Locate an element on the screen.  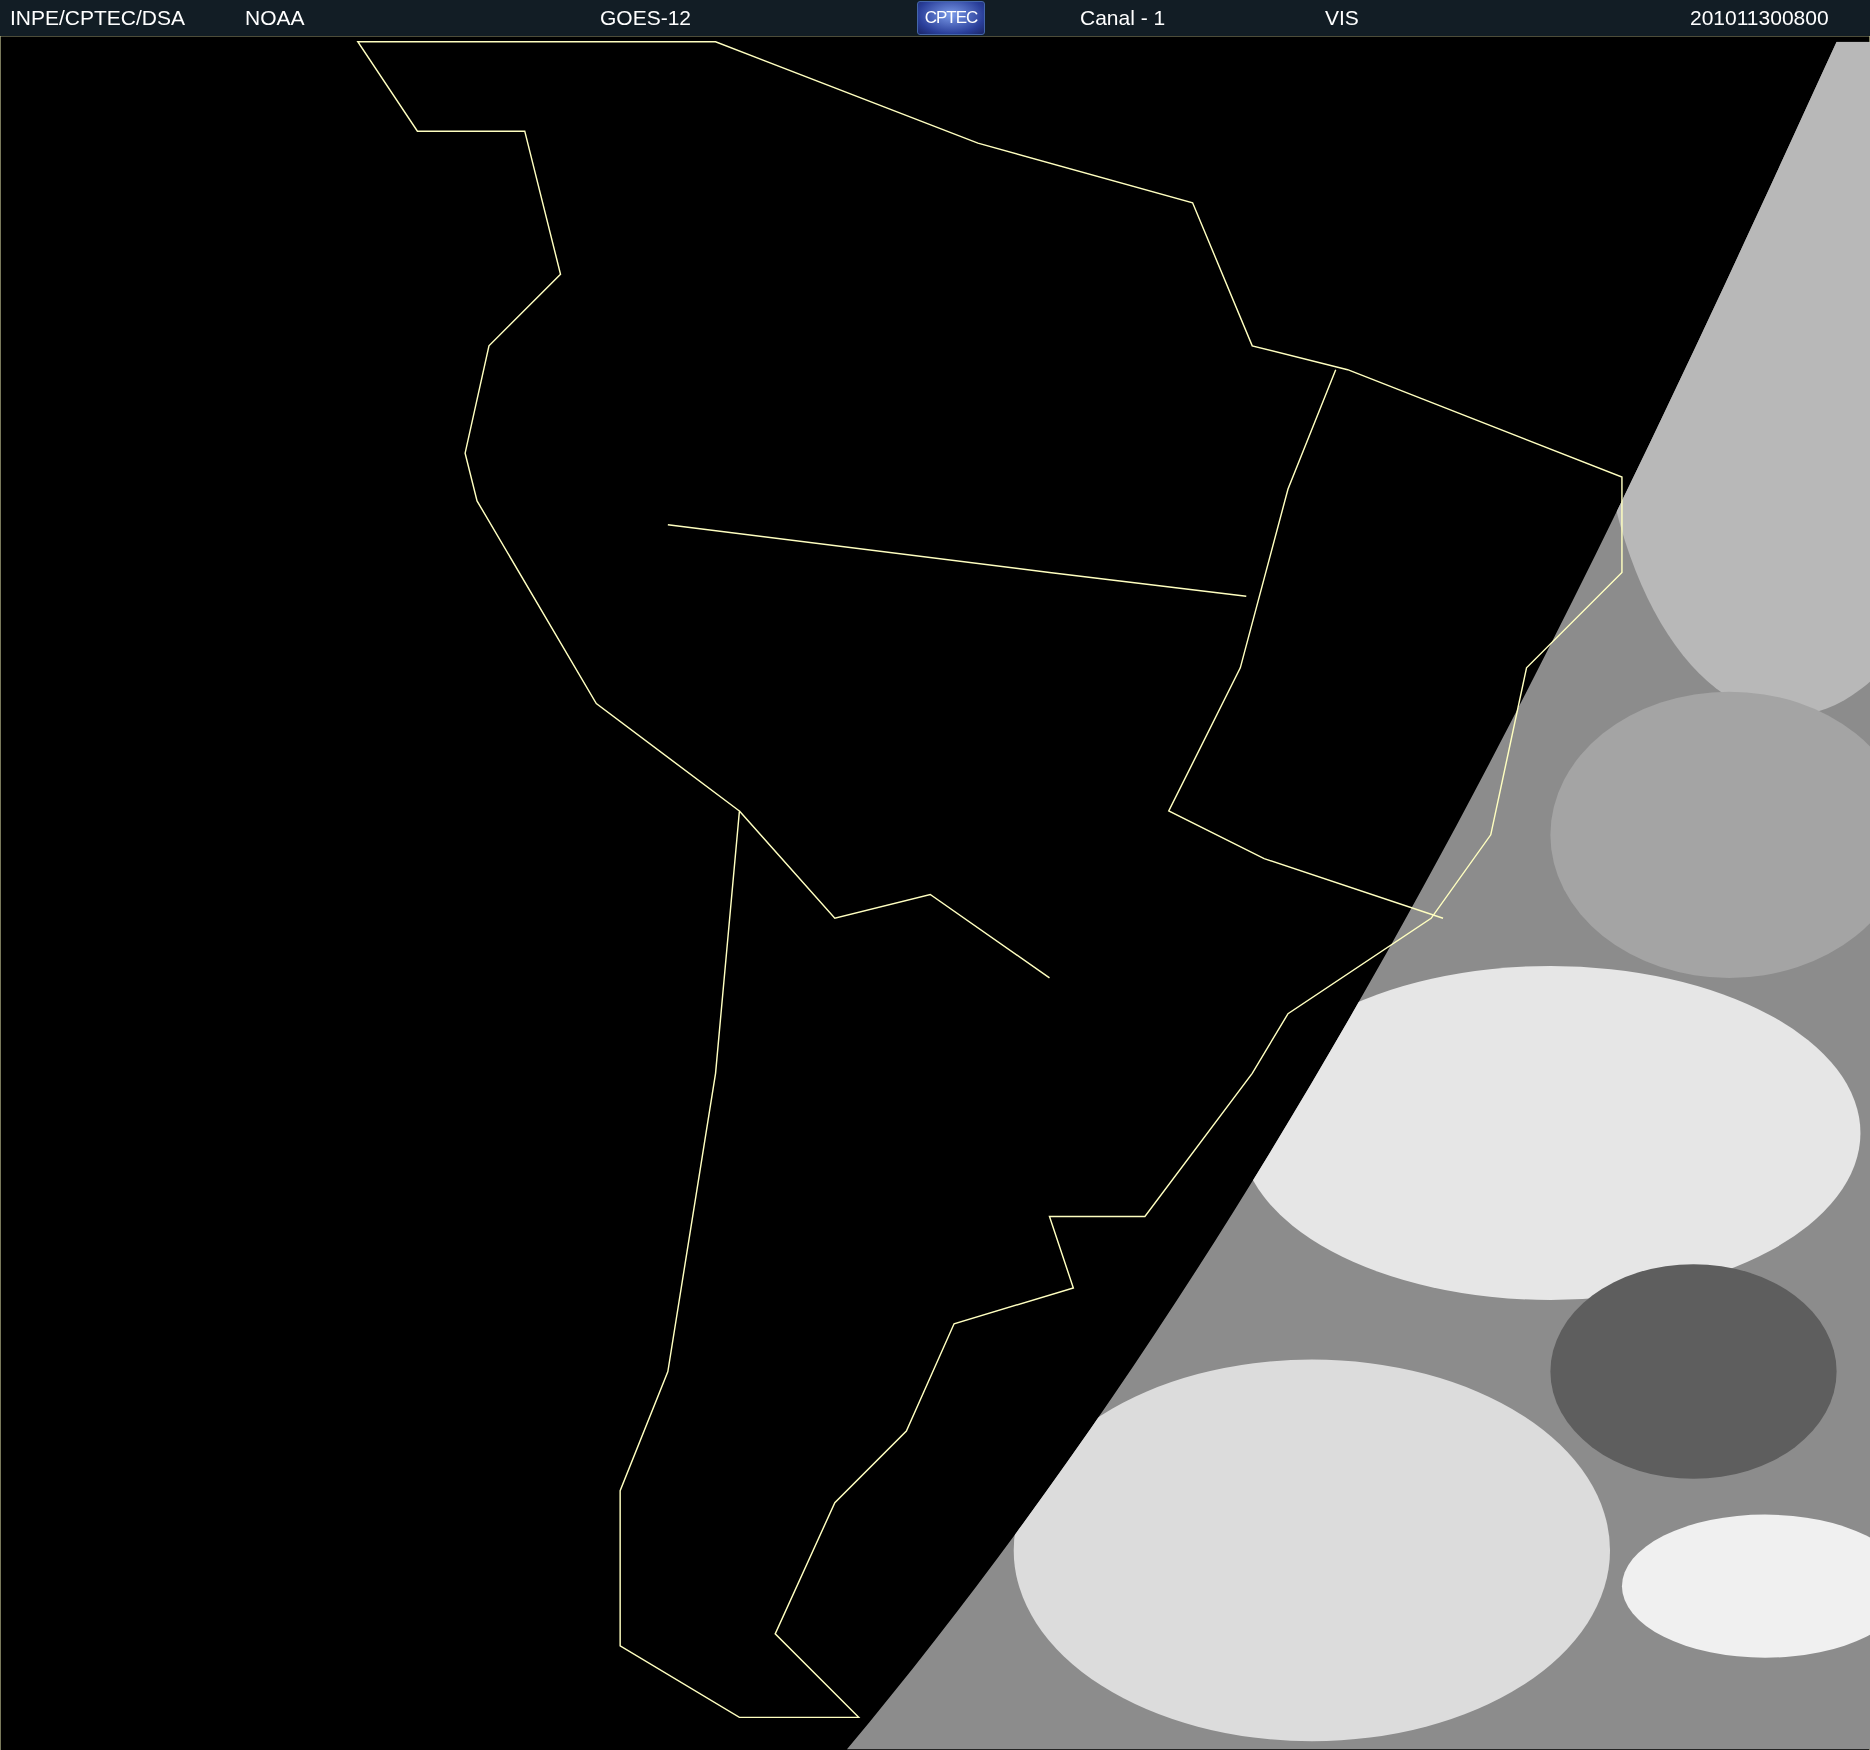
header-label: GOES-12 is located at coordinates (646, 18).